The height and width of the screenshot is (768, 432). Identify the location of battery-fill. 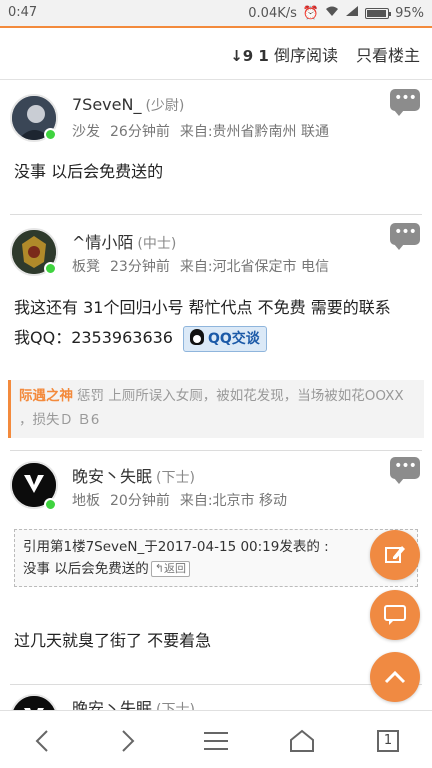
(376, 13).